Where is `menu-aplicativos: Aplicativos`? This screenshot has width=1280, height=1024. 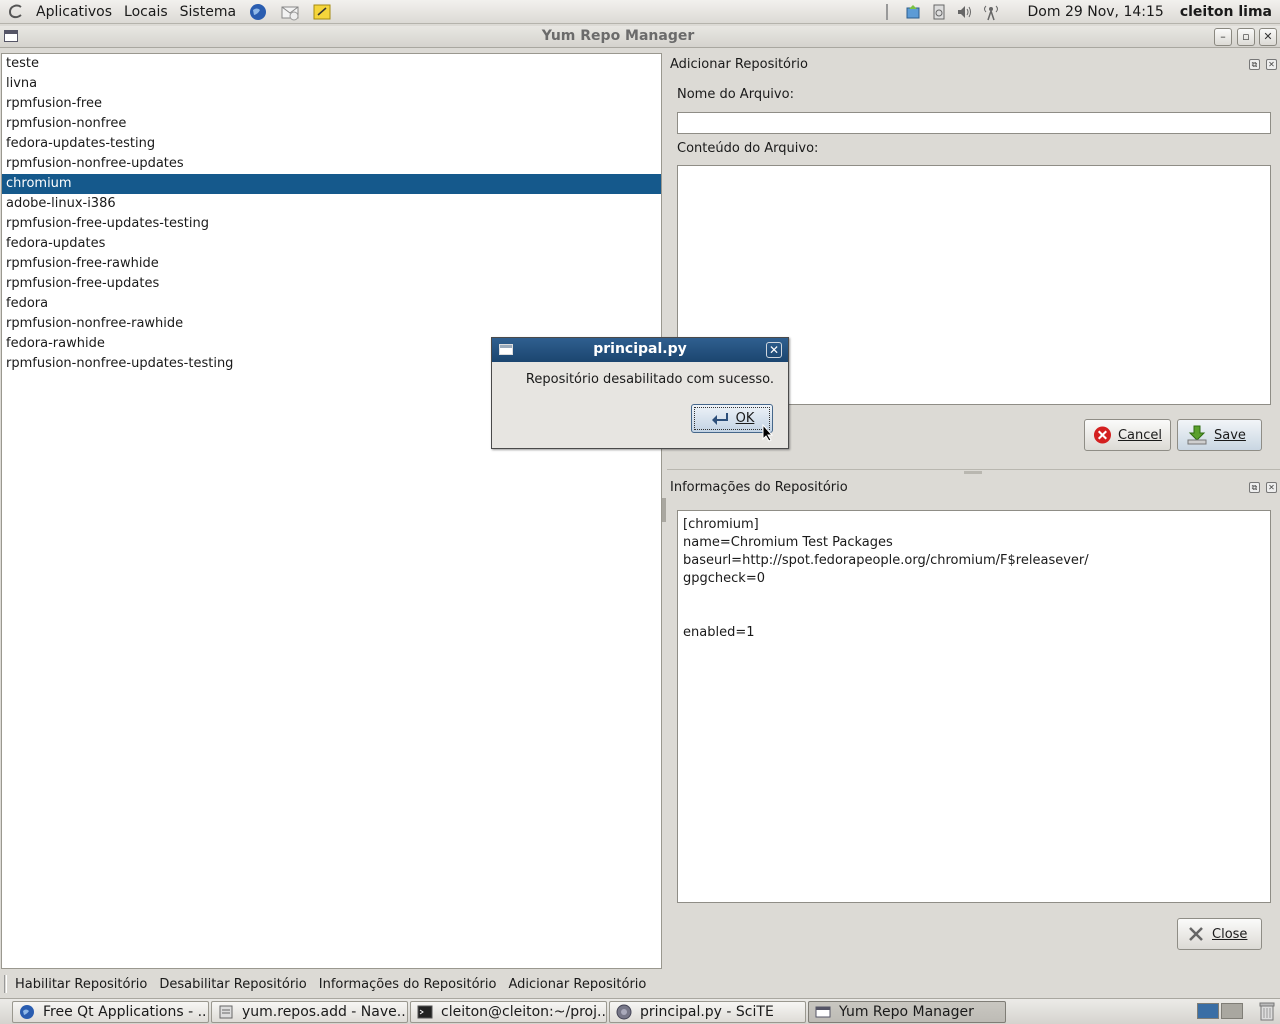 menu-aplicativos: Aplicativos is located at coordinates (74, 12).